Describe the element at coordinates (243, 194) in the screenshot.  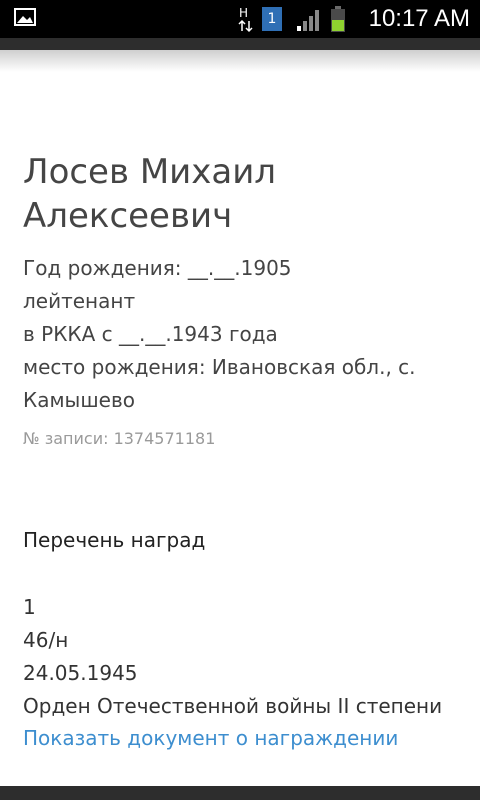
I see `person-name: Лосев Михаил Алексеевич` at that location.